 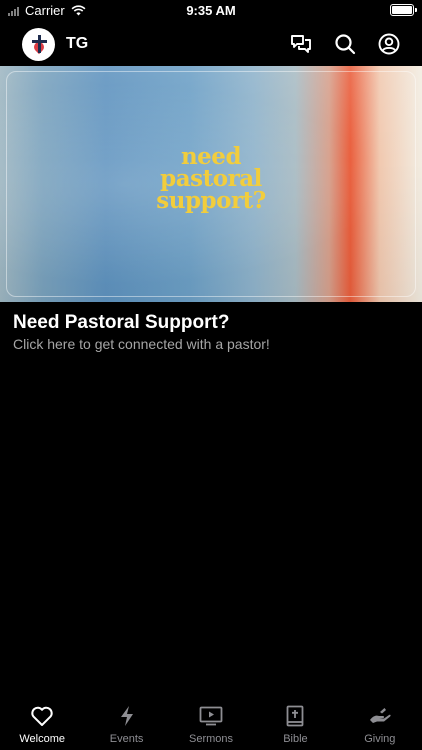 I want to click on tab-bible: Bible, so click(x=295, y=724).